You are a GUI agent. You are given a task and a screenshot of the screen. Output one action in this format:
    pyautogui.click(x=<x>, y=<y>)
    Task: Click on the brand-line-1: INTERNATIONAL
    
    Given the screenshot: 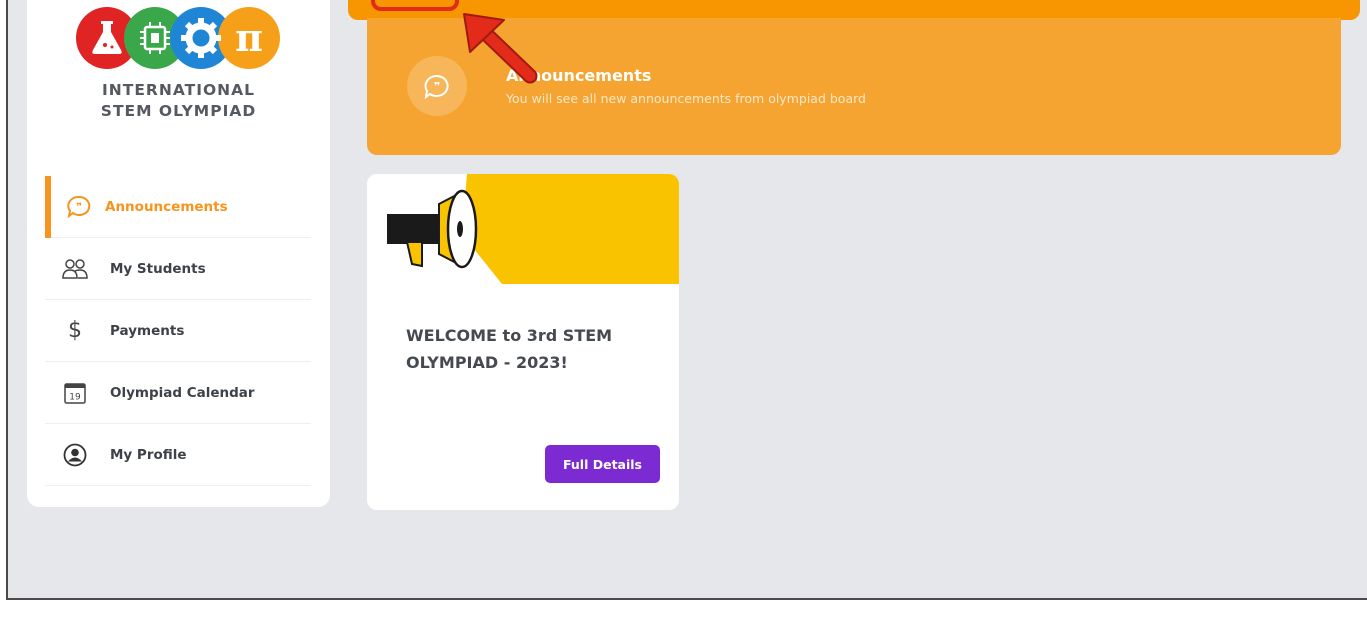 What is the action you would take?
    pyautogui.click(x=178, y=90)
    